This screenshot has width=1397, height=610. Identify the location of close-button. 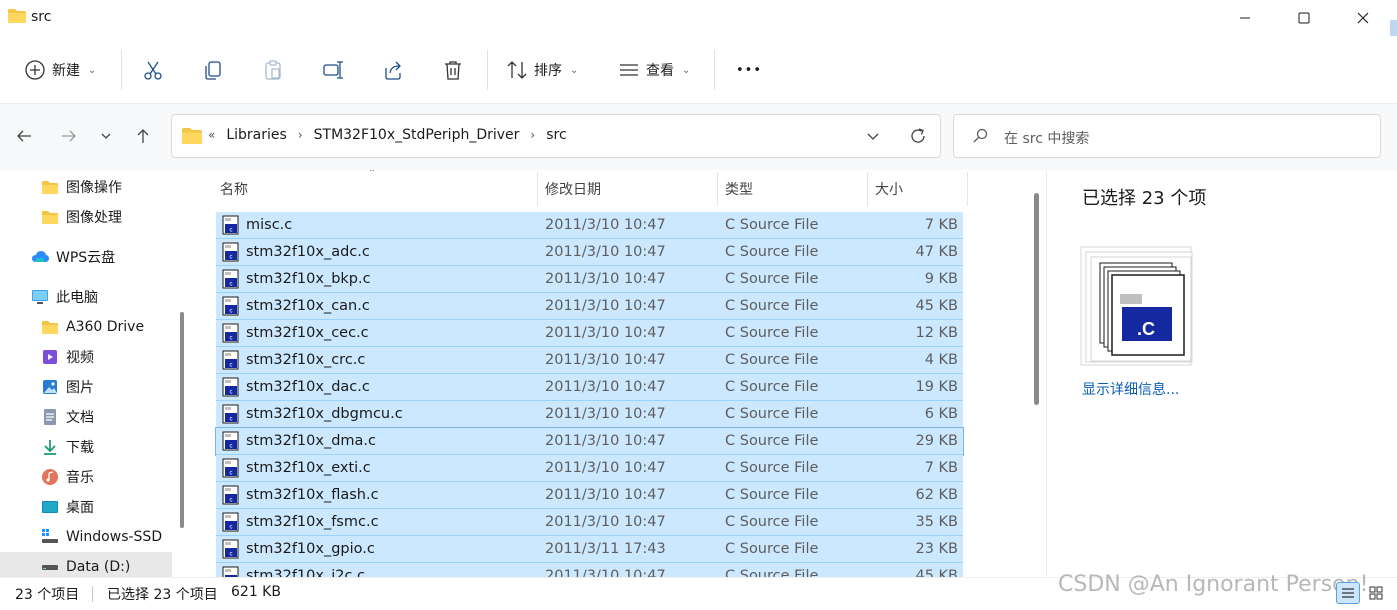
(1363, 18).